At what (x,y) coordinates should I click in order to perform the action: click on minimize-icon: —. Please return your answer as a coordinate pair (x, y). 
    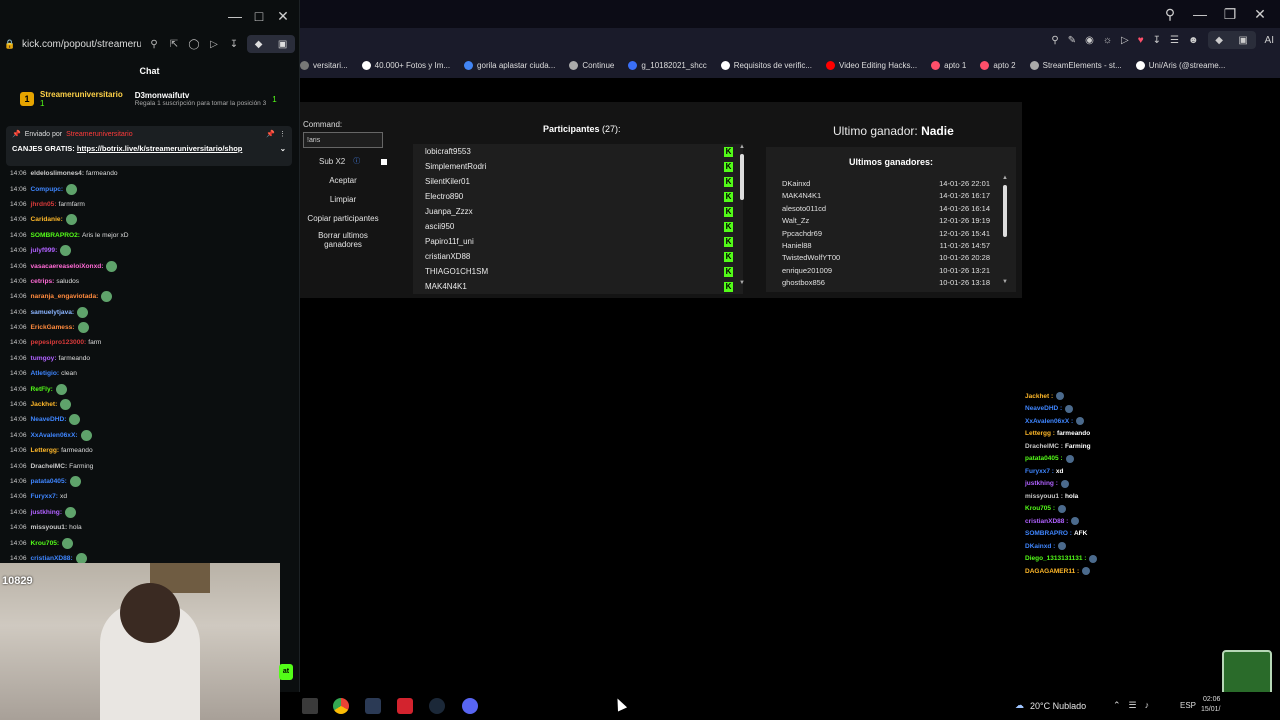
    Looking at the image, I should click on (235, 16).